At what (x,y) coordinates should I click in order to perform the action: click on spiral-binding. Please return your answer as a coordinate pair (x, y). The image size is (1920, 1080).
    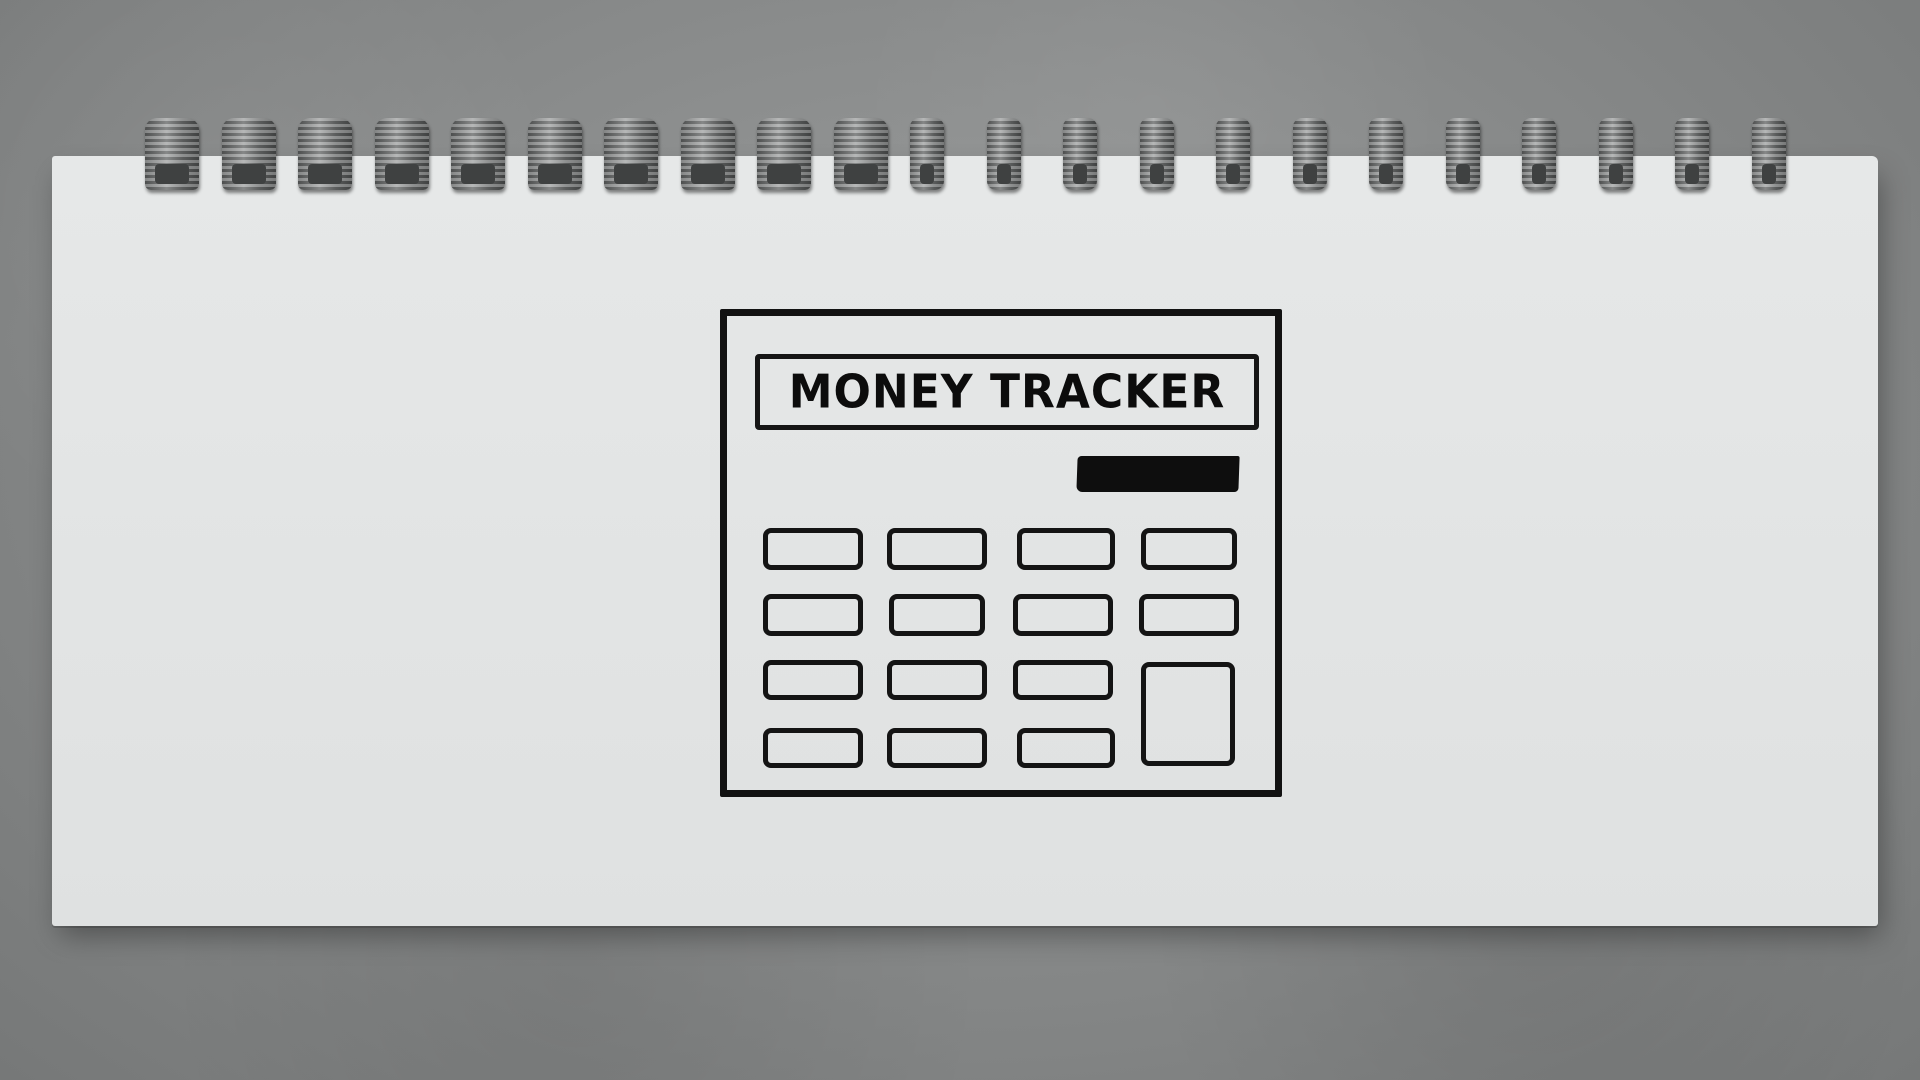
    Looking at the image, I should click on (980, 157).